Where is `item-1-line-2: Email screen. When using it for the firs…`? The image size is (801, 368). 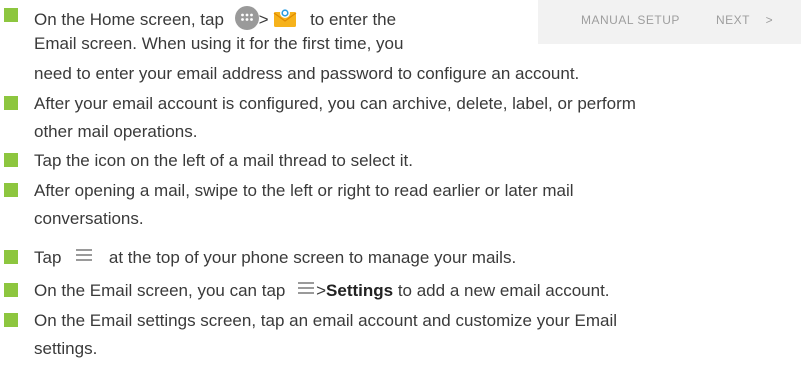
item-1-line-2: Email screen. When using it for the firs… is located at coordinates (219, 43).